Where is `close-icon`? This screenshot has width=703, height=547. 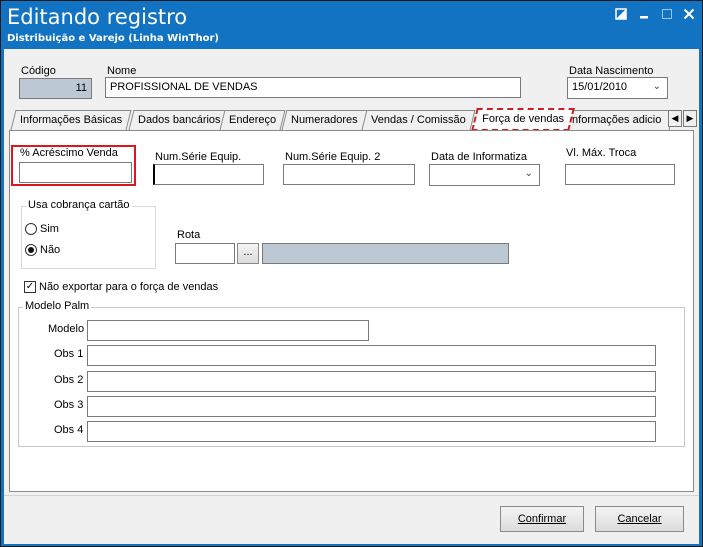
close-icon is located at coordinates (689, 15).